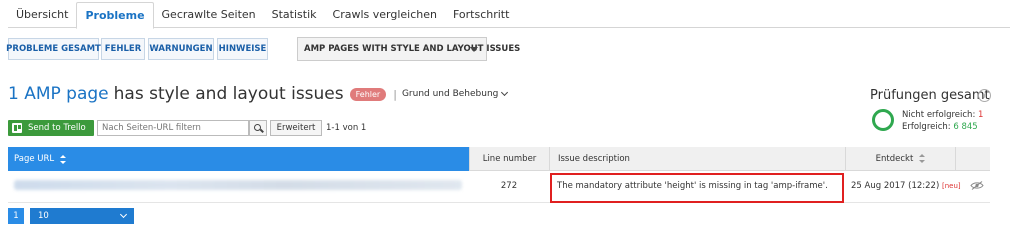  I want to click on column-header-discovered: Entdeckt, so click(900, 159).